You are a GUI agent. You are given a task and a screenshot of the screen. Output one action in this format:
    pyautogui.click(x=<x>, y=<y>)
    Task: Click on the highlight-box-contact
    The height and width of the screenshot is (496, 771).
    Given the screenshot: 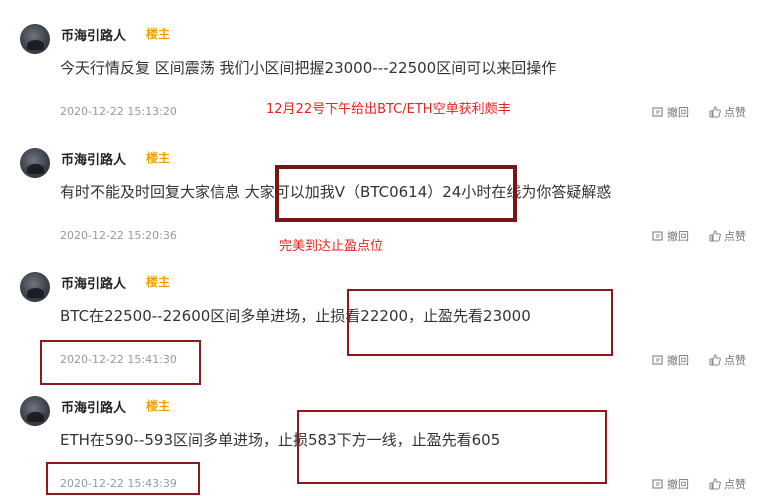 What is the action you would take?
    pyautogui.click(x=396, y=193)
    